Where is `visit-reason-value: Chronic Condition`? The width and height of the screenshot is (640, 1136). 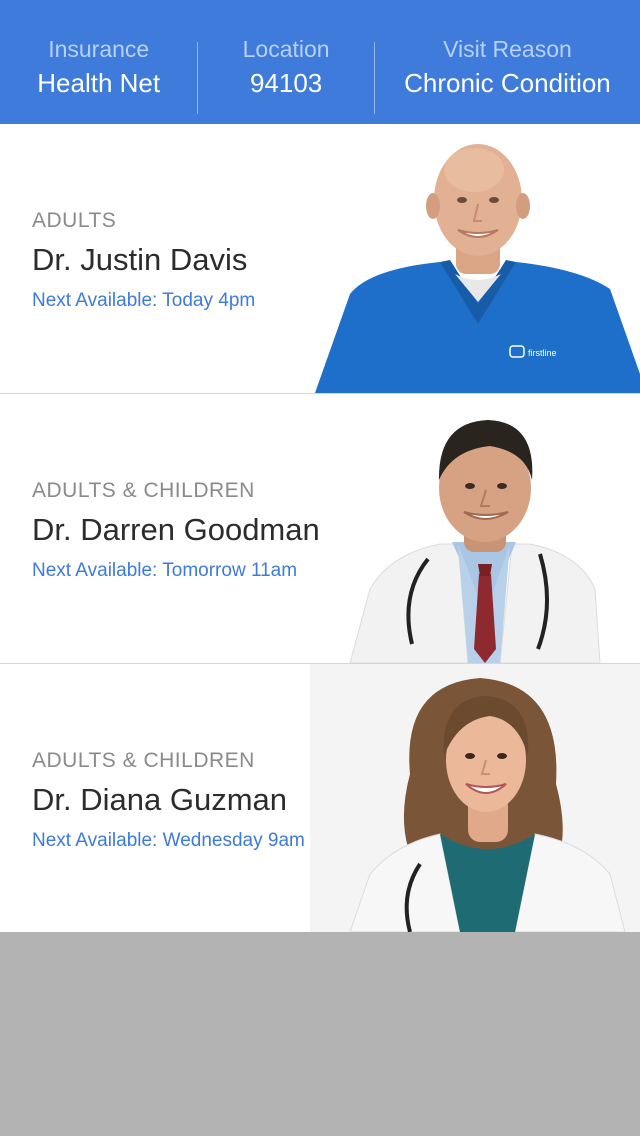
visit-reason-value: Chronic Condition is located at coordinates (507, 83).